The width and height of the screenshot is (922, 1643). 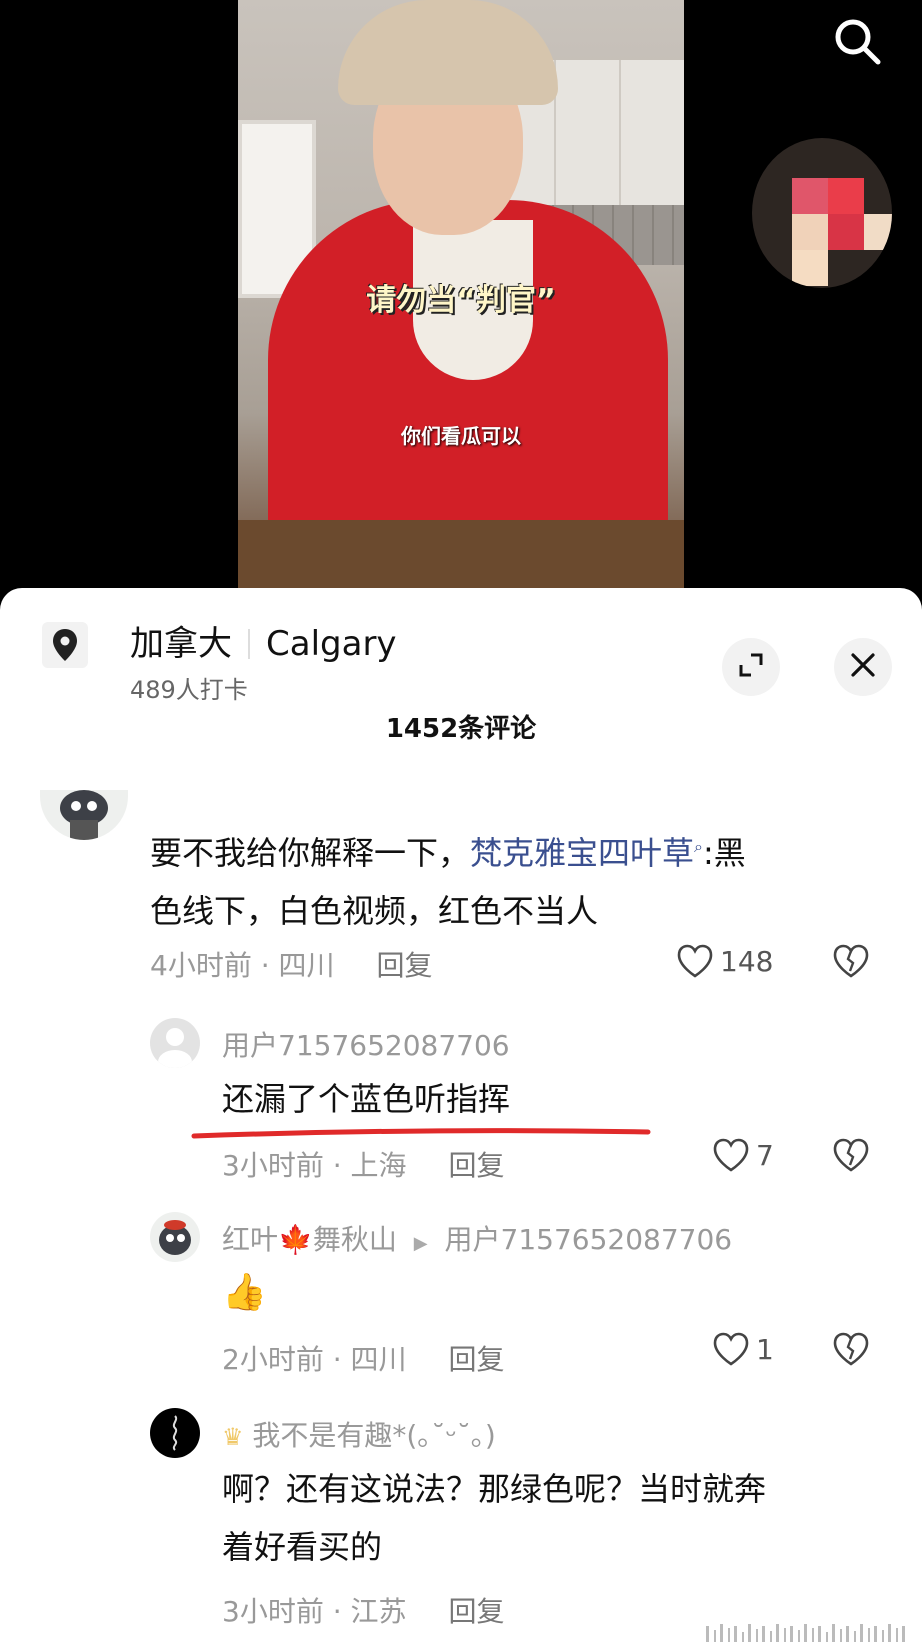 I want to click on like-button: 7, so click(x=743, y=1155).